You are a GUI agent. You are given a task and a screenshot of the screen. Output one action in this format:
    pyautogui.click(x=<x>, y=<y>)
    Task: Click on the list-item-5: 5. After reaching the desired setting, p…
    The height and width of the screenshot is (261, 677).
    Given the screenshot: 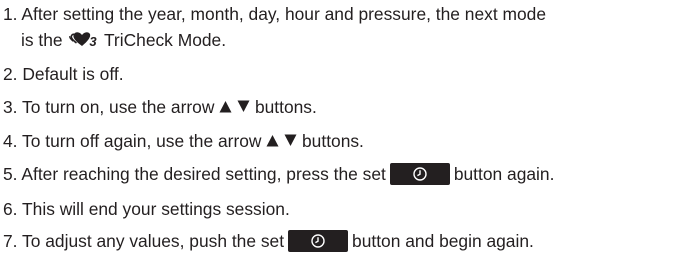 What is the action you would take?
    pyautogui.click(x=278, y=174)
    